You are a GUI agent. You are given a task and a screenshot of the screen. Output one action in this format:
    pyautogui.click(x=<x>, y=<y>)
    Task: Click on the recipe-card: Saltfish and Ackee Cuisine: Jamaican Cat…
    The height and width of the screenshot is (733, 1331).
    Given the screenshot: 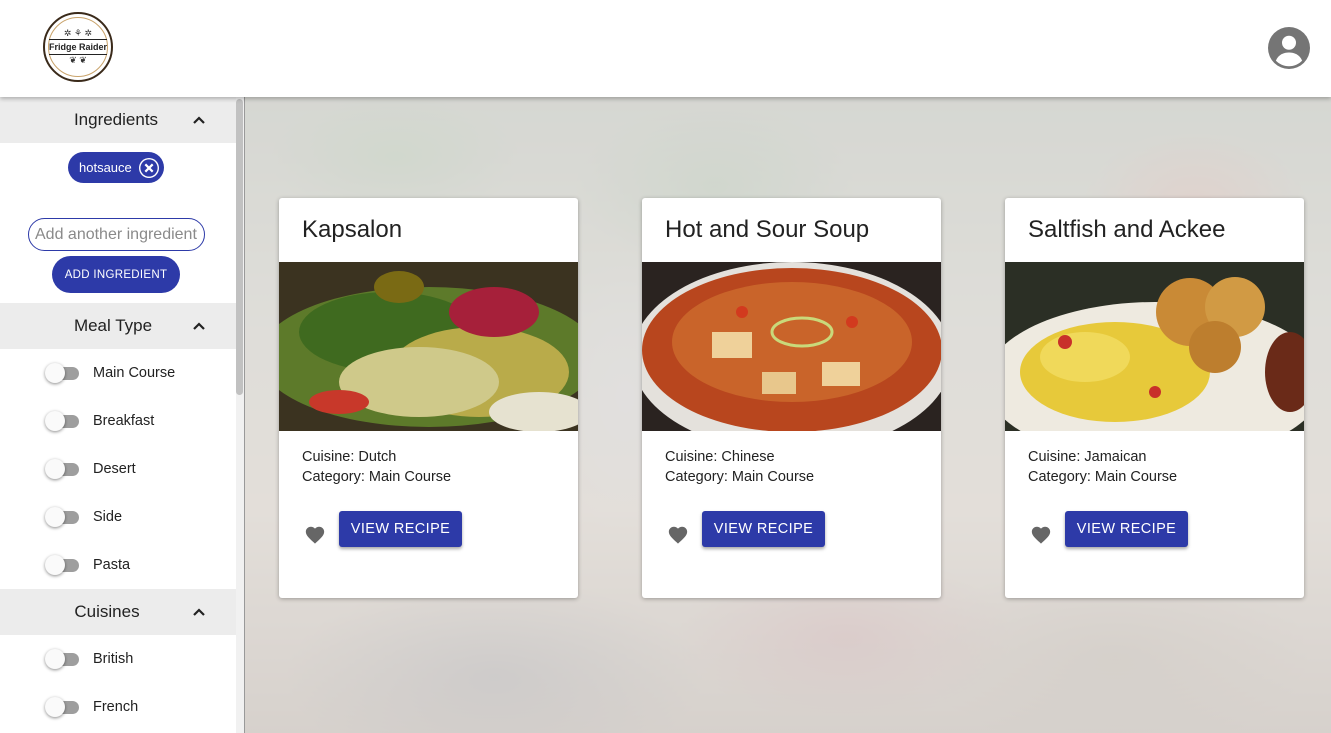 What is the action you would take?
    pyautogui.click(x=1154, y=398)
    